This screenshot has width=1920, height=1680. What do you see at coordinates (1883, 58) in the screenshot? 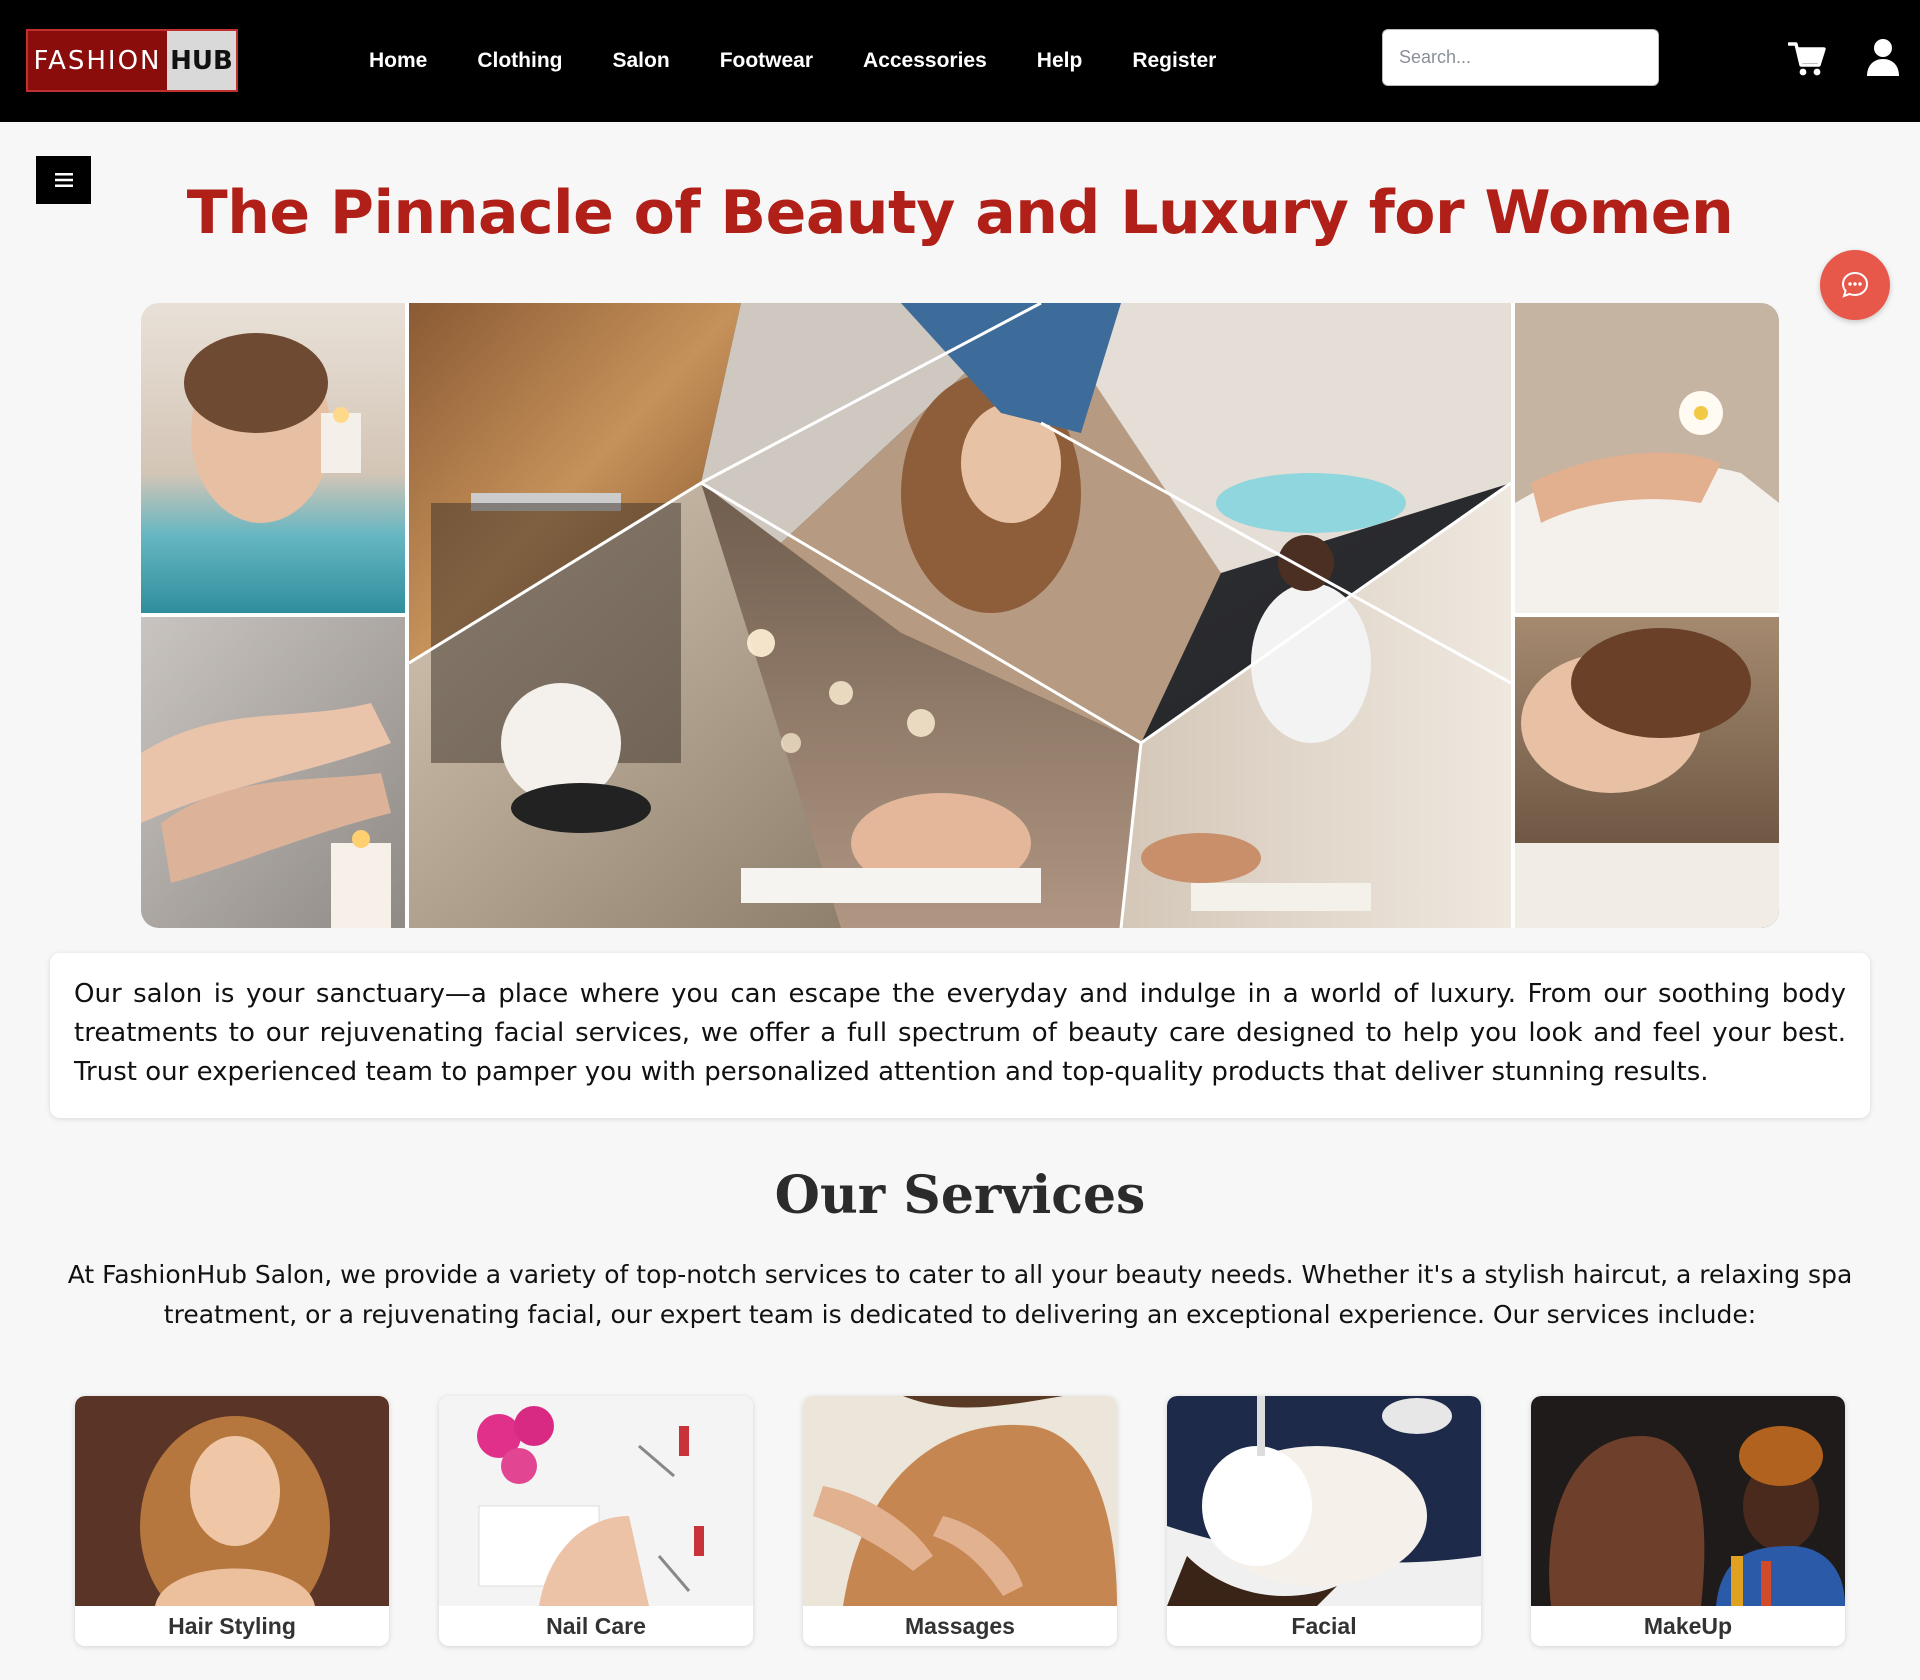
I see `user-icon` at bounding box center [1883, 58].